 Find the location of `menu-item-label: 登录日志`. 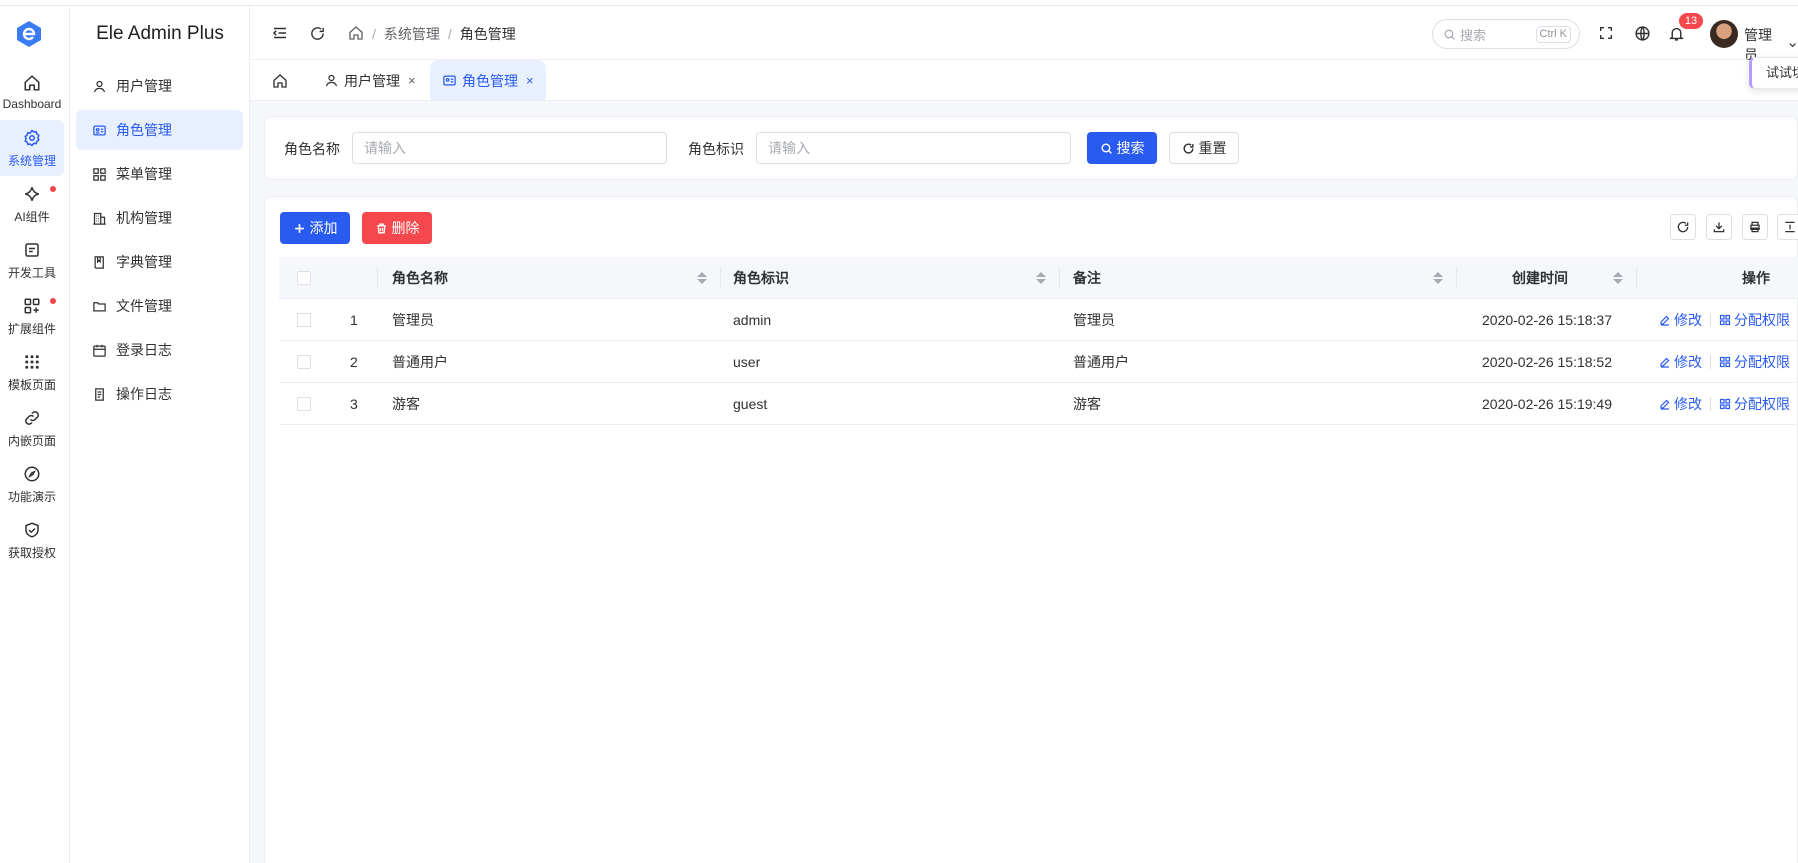

menu-item-label: 登录日志 is located at coordinates (144, 350).